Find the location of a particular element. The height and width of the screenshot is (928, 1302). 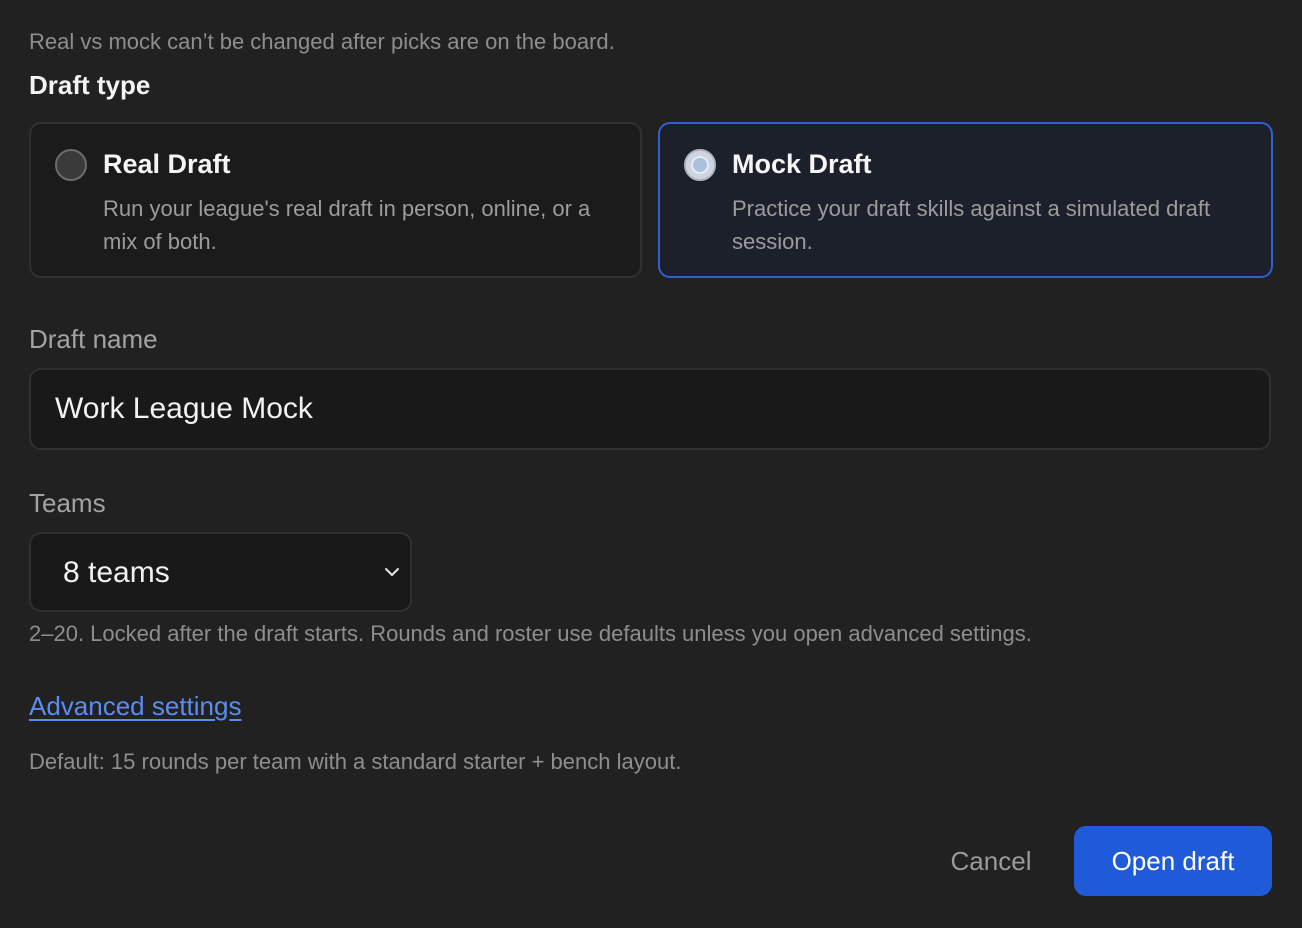

advanced-settings-link: Advanced settings is located at coordinates (135, 706).